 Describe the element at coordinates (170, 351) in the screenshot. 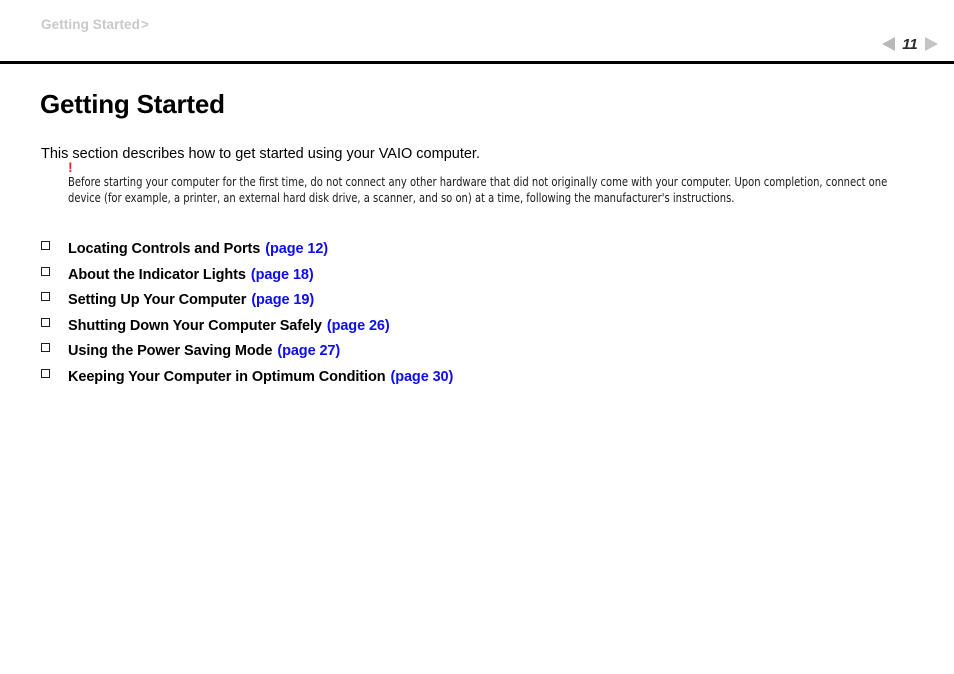

I see `list-item-label: Using the Power Saving Mode` at that location.